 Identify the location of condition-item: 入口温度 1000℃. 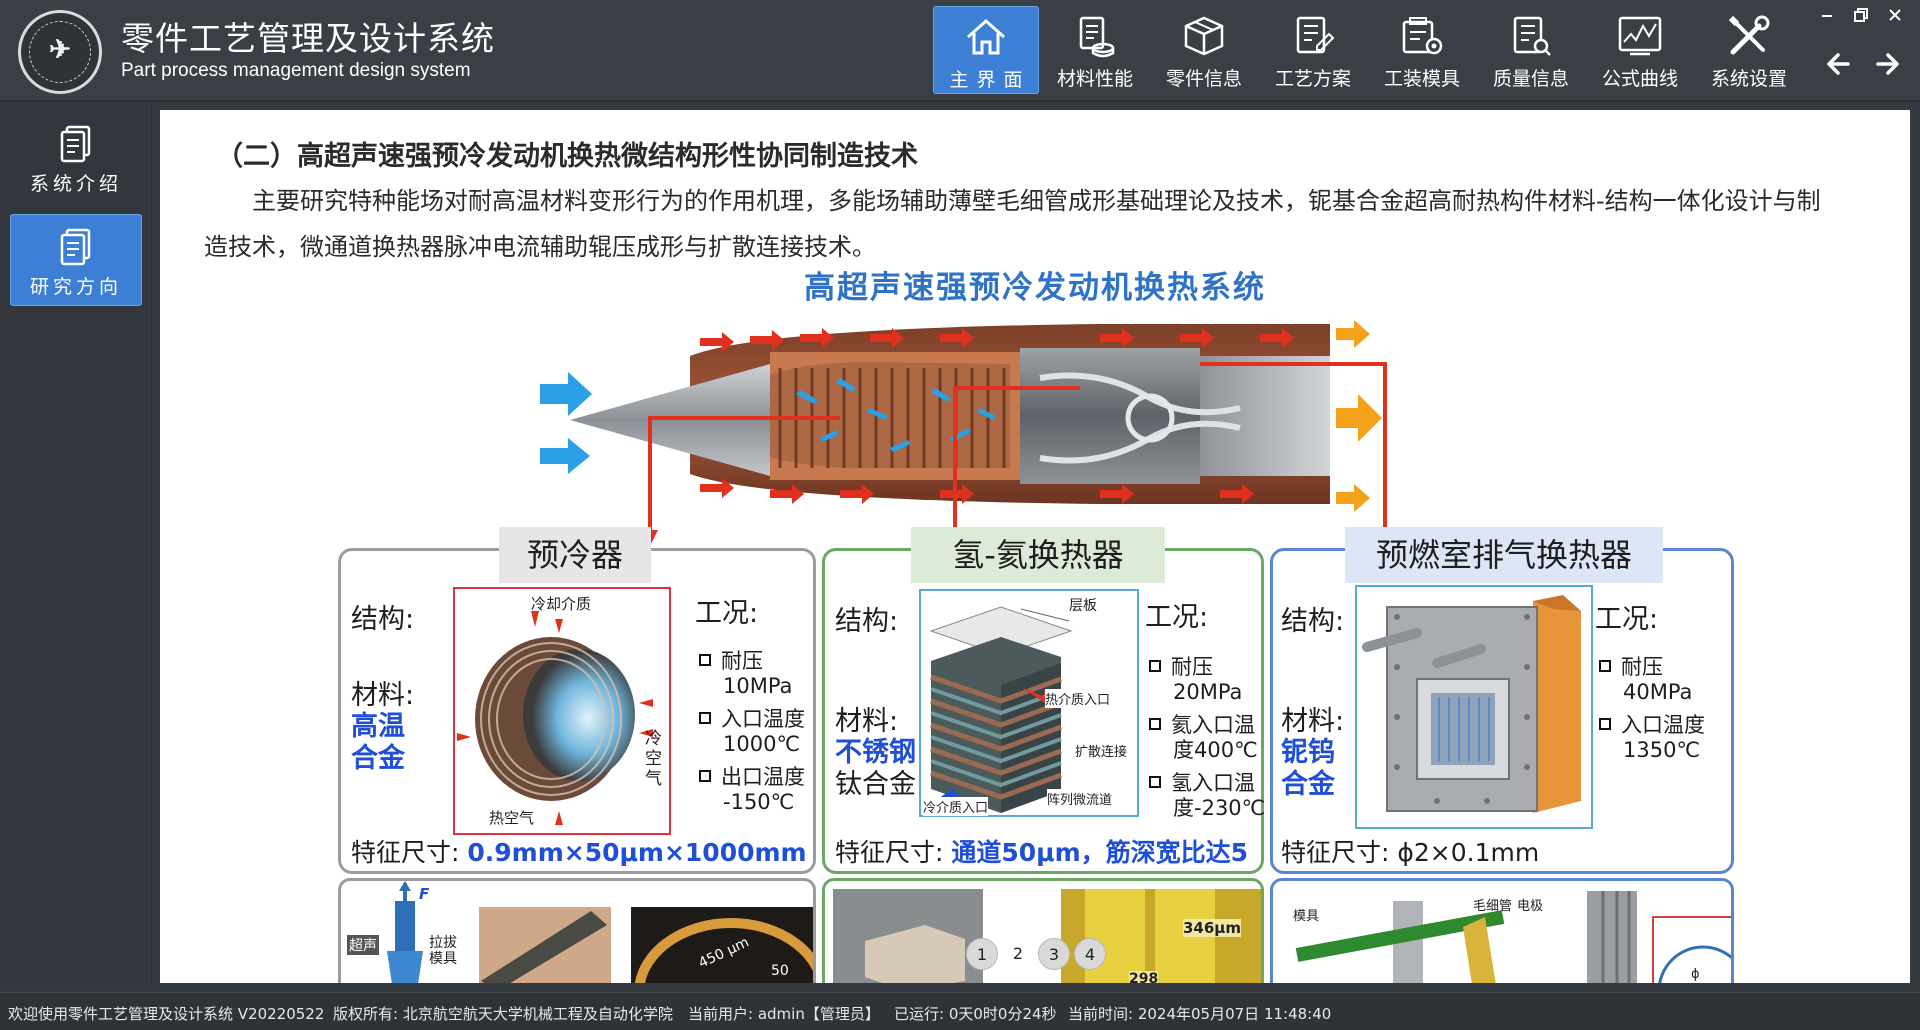
(752, 732).